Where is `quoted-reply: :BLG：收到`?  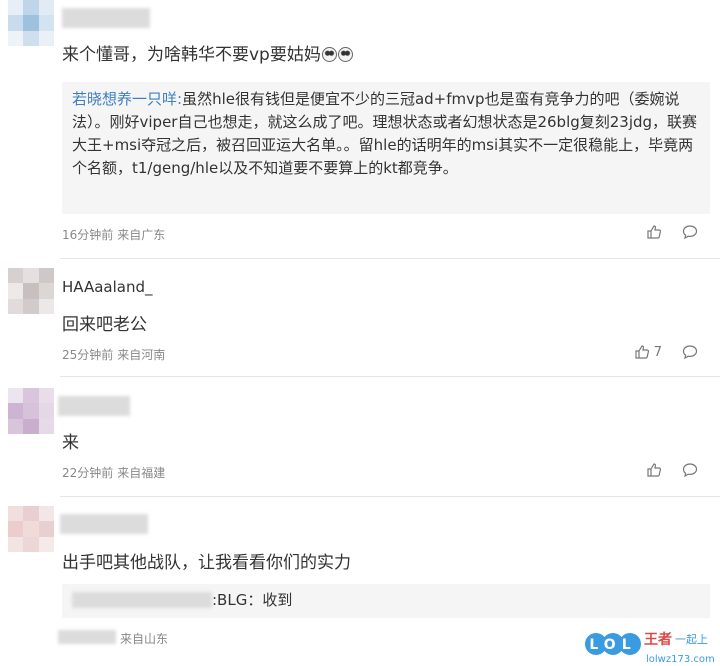
quoted-reply: :BLG：收到 is located at coordinates (386, 601).